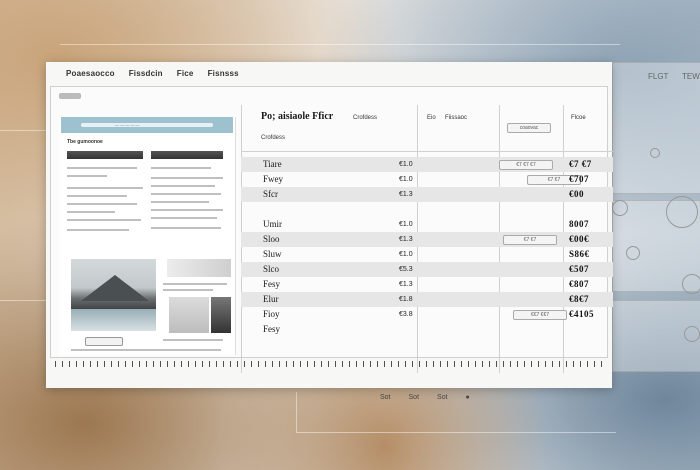 This screenshot has width=700, height=470. I want to click on row-label: Tiare, so click(272, 164).